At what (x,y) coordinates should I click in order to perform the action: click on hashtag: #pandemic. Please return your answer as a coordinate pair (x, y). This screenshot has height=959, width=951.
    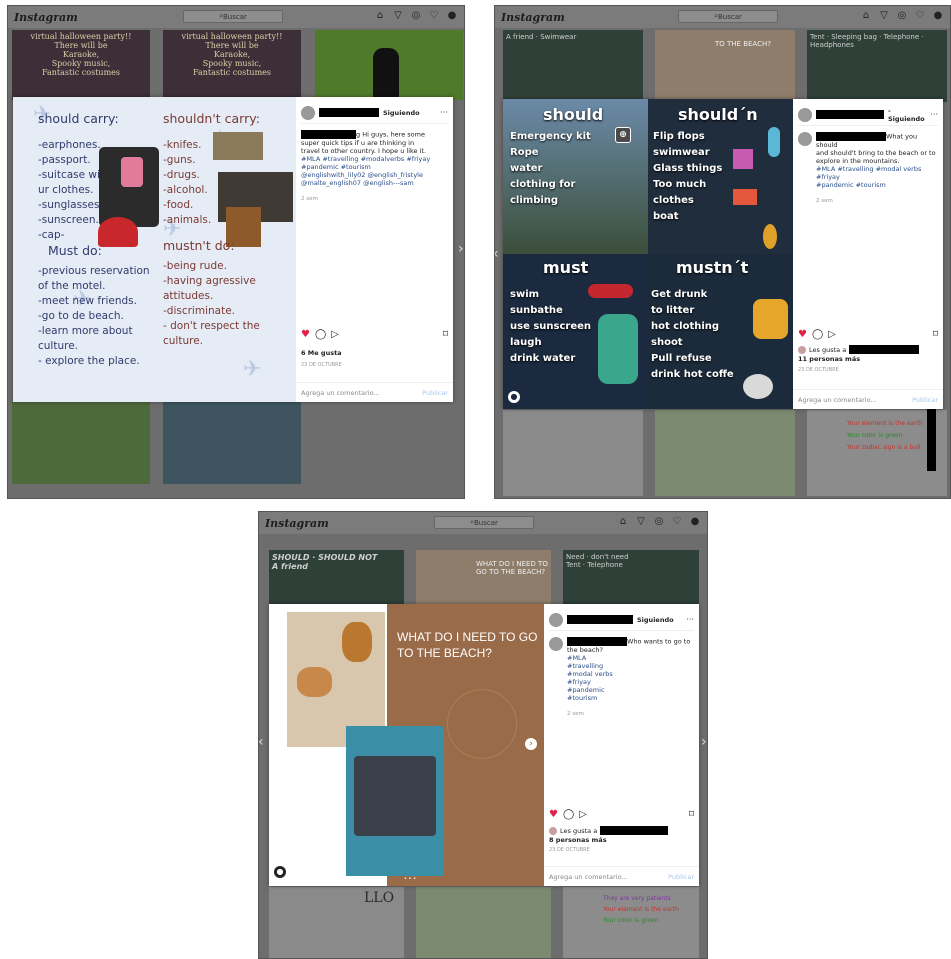
    Looking at the image, I should click on (586, 690).